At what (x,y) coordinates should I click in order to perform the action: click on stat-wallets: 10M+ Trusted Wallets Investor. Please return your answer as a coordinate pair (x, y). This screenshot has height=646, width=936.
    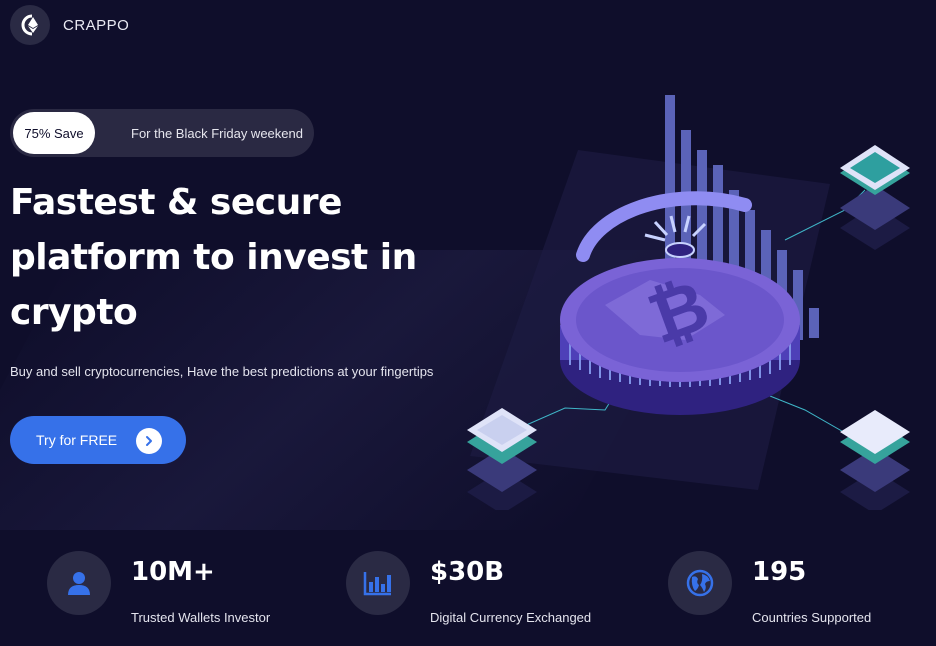
    Looking at the image, I should click on (158, 588).